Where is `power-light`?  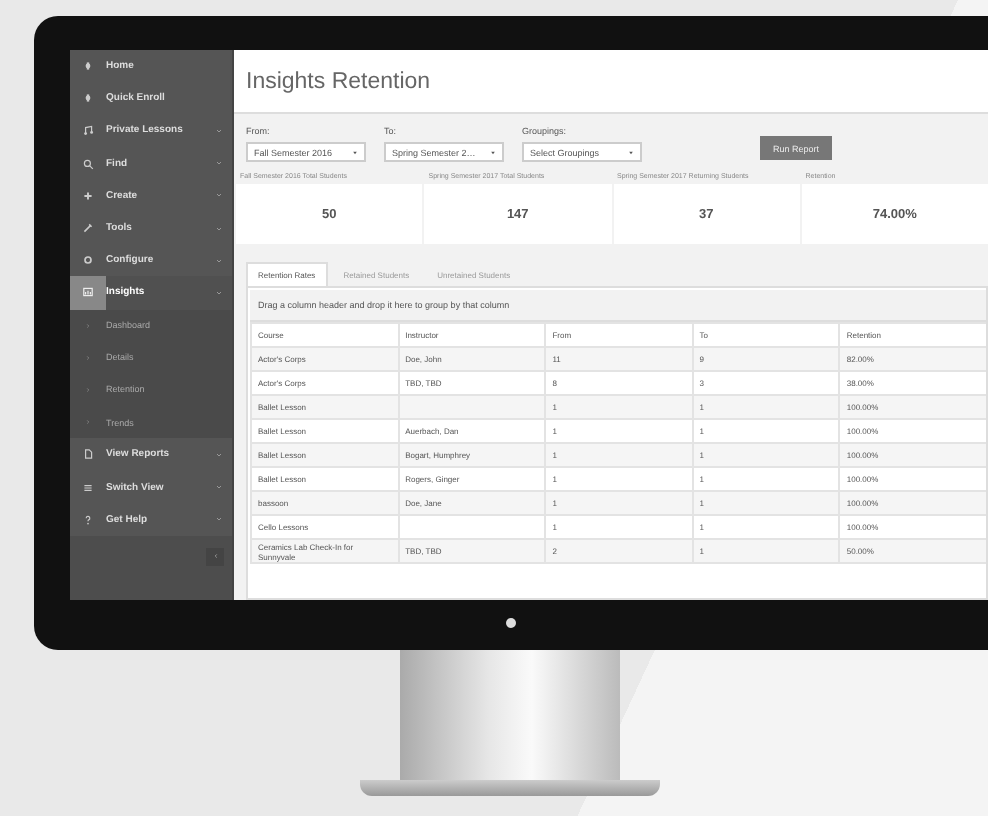
power-light is located at coordinates (511, 623).